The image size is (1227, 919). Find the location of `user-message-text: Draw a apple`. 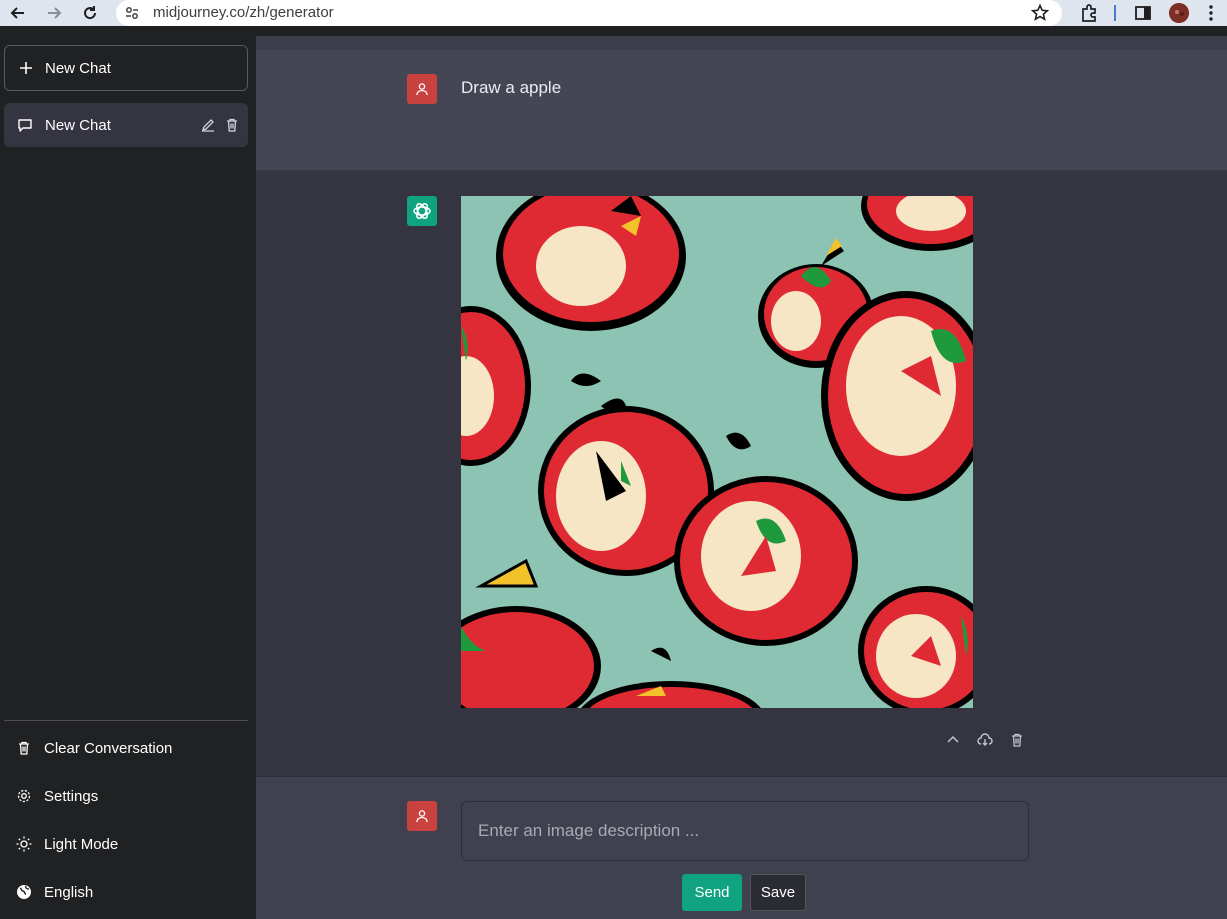

user-message-text: Draw a apple is located at coordinates (511, 87).